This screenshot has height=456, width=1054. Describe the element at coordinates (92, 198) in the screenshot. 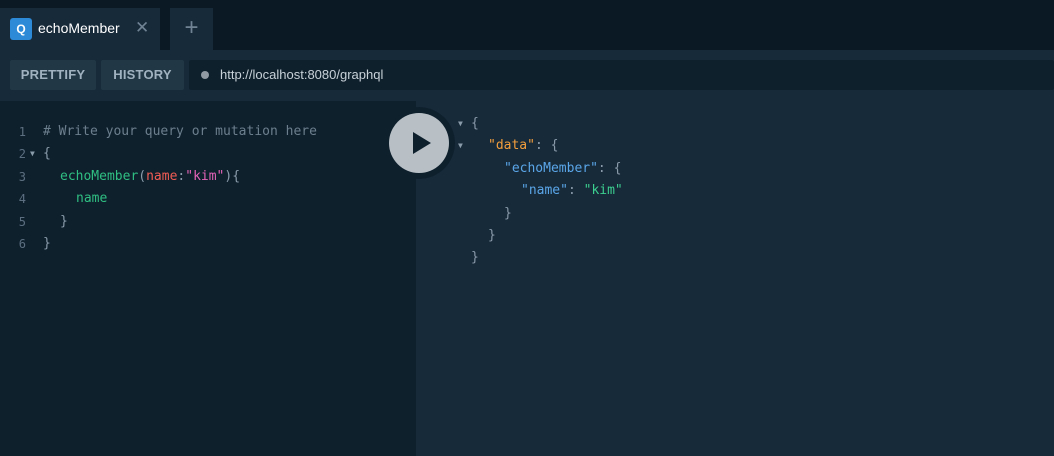

I see `selection-field: name` at that location.